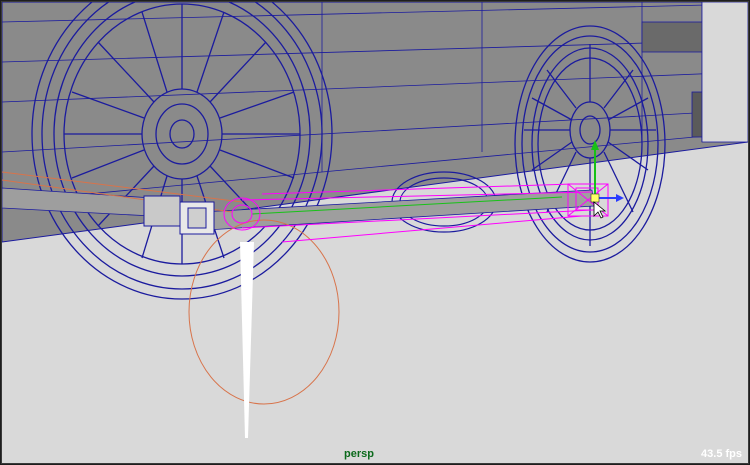 This screenshot has height=465, width=750. I want to click on camera-name-label: persp, so click(359, 454).